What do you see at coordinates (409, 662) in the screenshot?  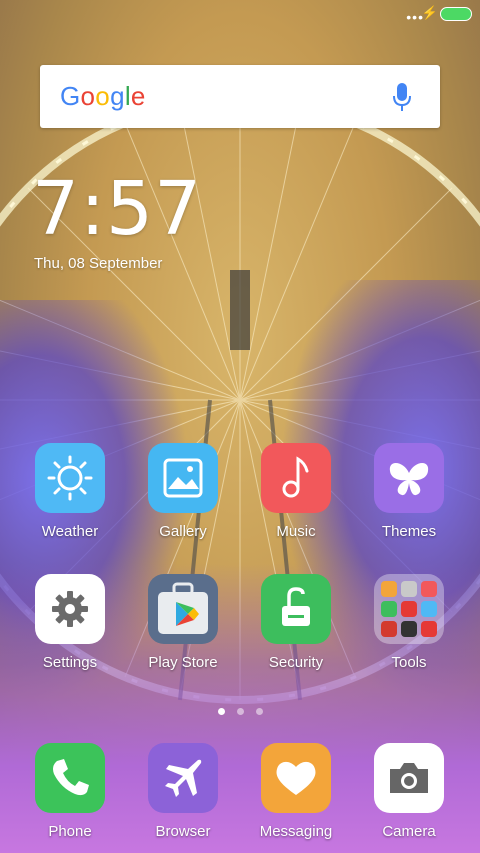 I see `app-label: Tools` at bounding box center [409, 662].